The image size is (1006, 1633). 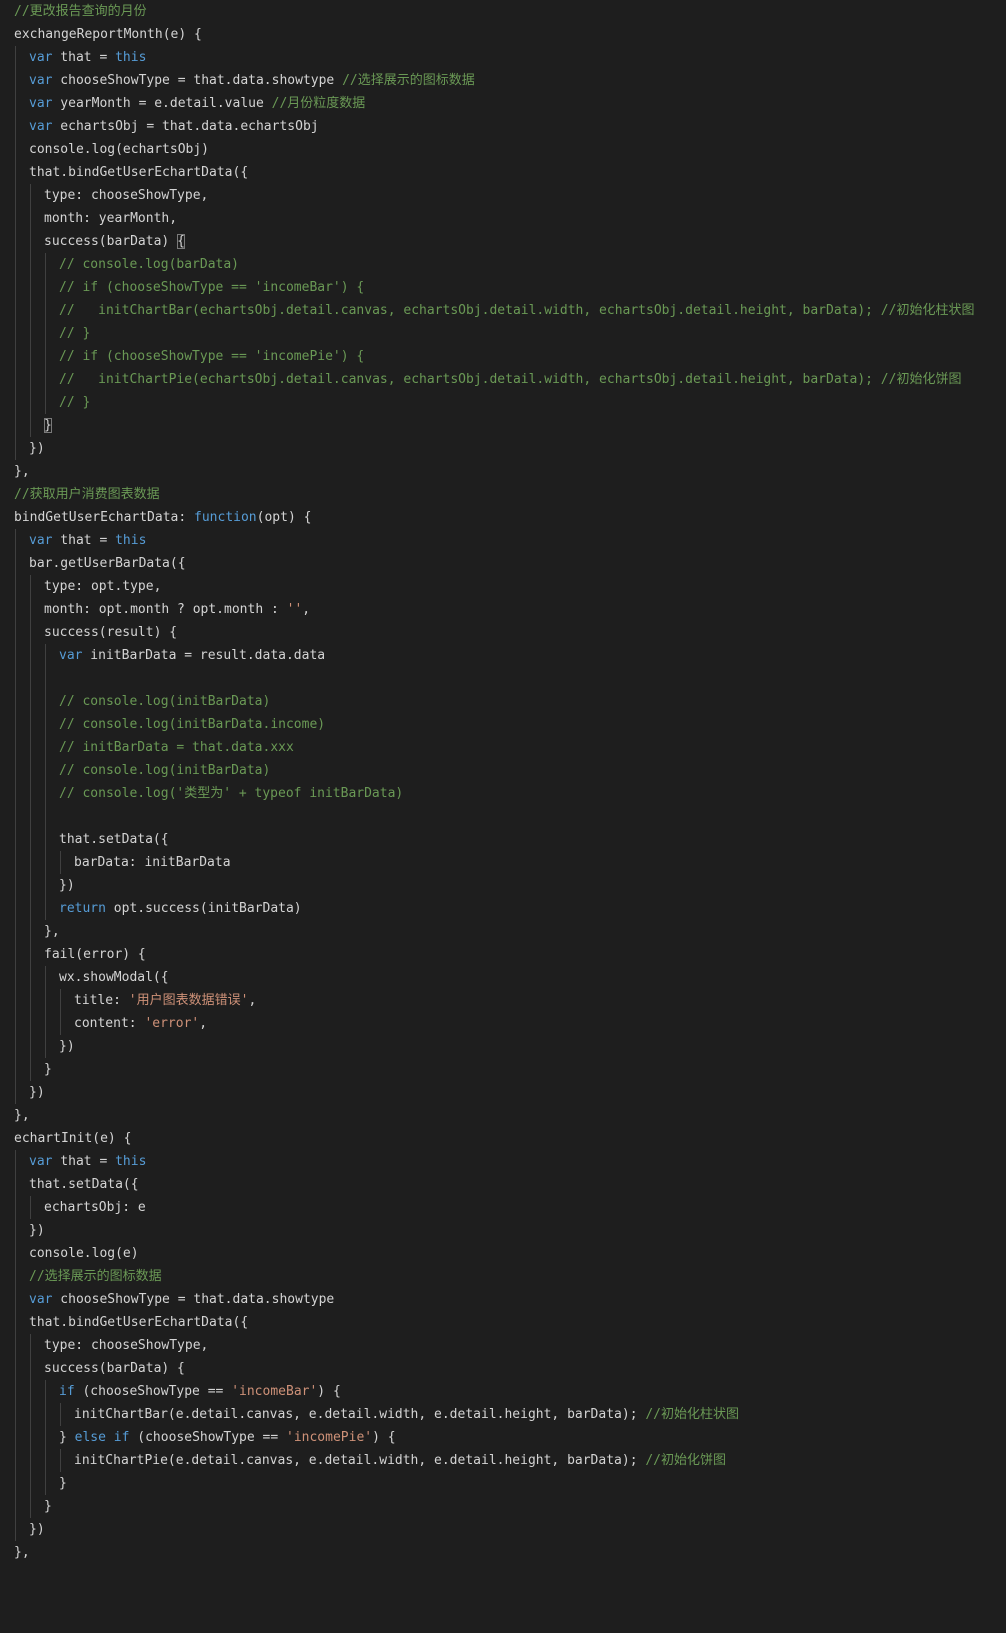 I want to click on code-token: ,, so click(x=203, y=1023).